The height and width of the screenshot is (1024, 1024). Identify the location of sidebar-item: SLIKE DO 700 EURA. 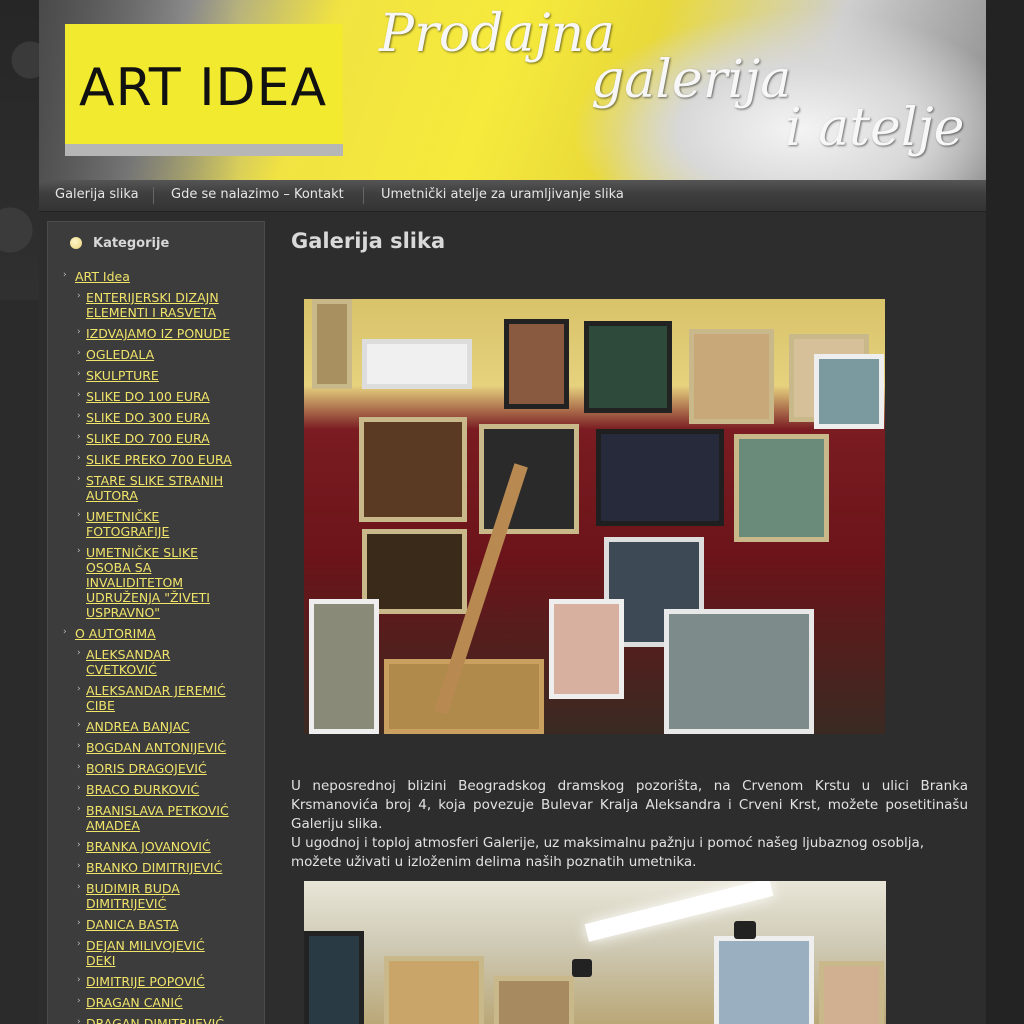
(171, 438).